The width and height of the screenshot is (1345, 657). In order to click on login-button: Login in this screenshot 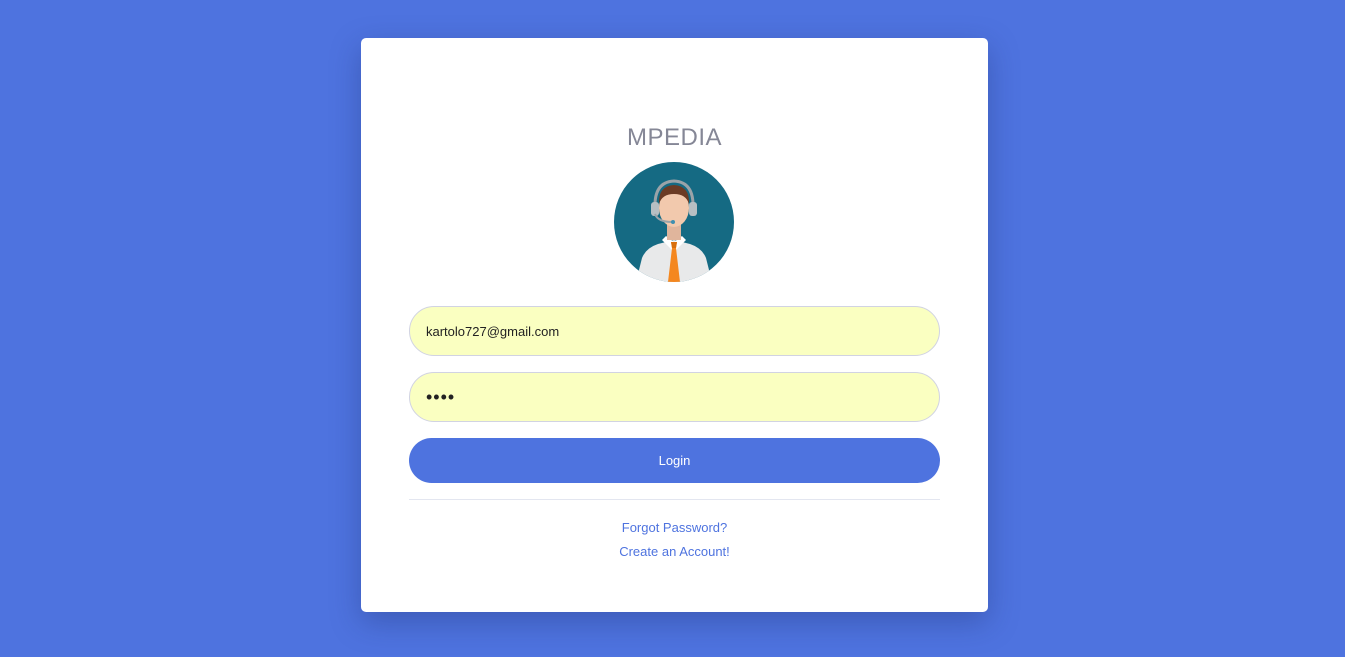, I will do `click(674, 460)`.